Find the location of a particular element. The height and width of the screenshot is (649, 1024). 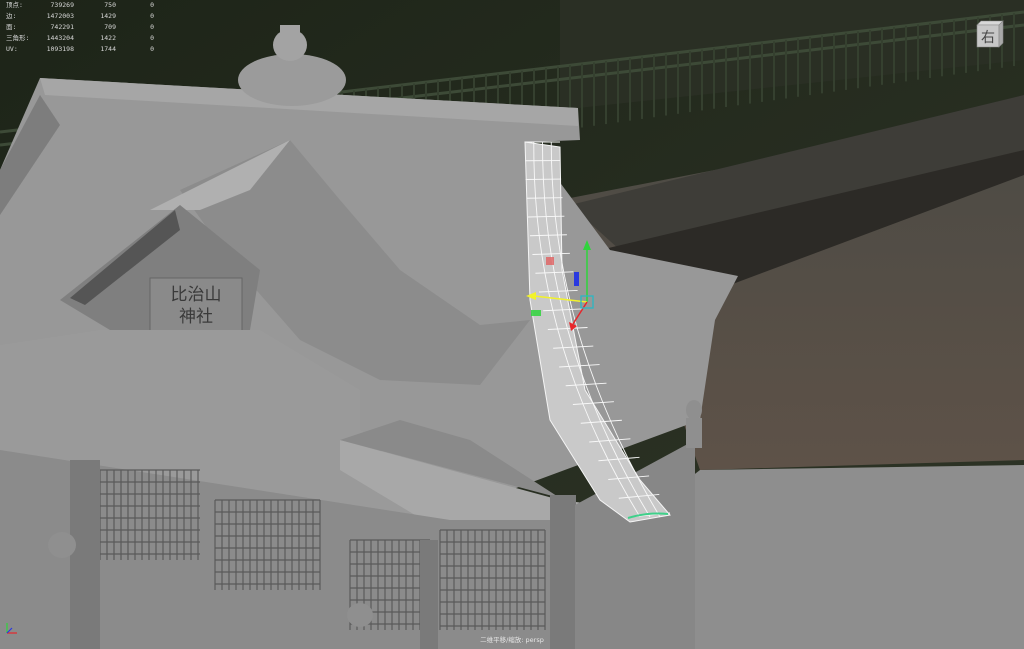

view-cube-icon: 右 is located at coordinates (989, 33).